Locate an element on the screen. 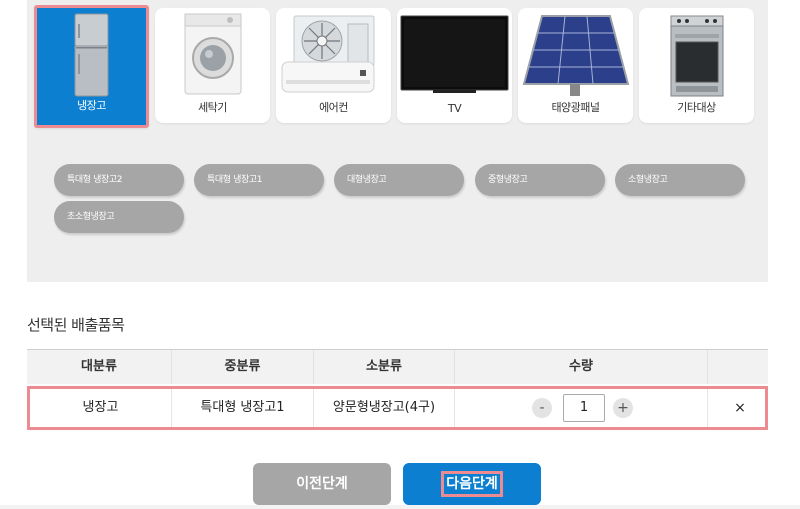  quantity-input: 1 is located at coordinates (584, 408).